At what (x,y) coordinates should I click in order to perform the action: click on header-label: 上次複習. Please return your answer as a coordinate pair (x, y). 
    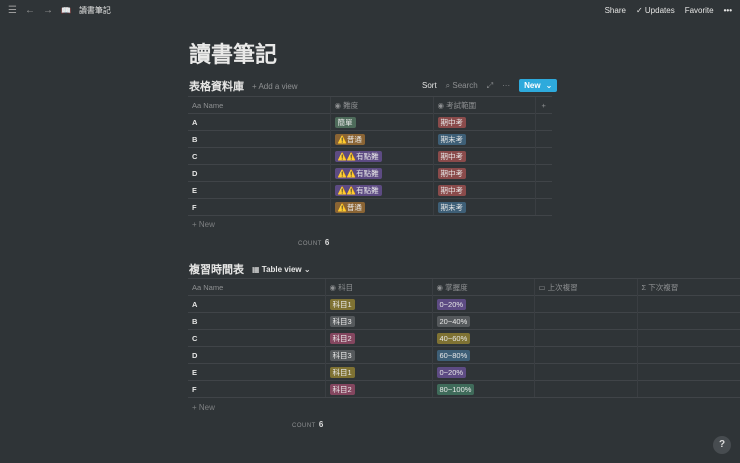
    Looking at the image, I should click on (562, 287).